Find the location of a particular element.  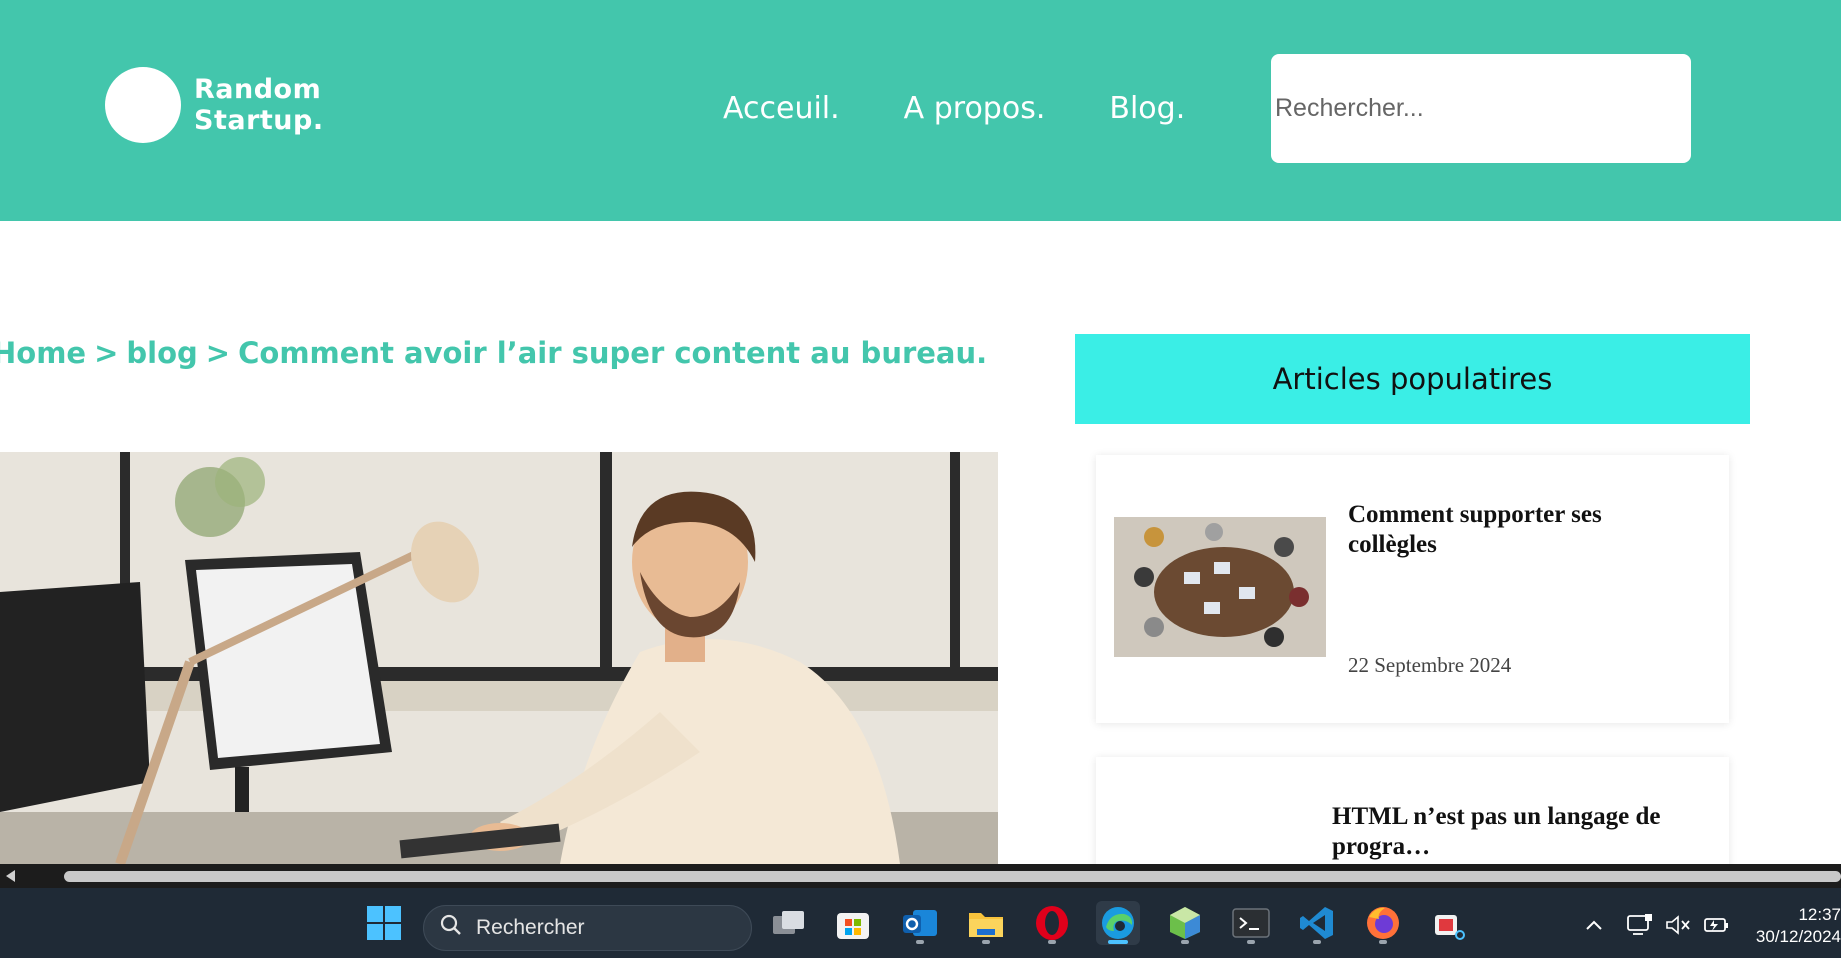

clock-date: 30/12/2024 is located at coordinates (1798, 936).